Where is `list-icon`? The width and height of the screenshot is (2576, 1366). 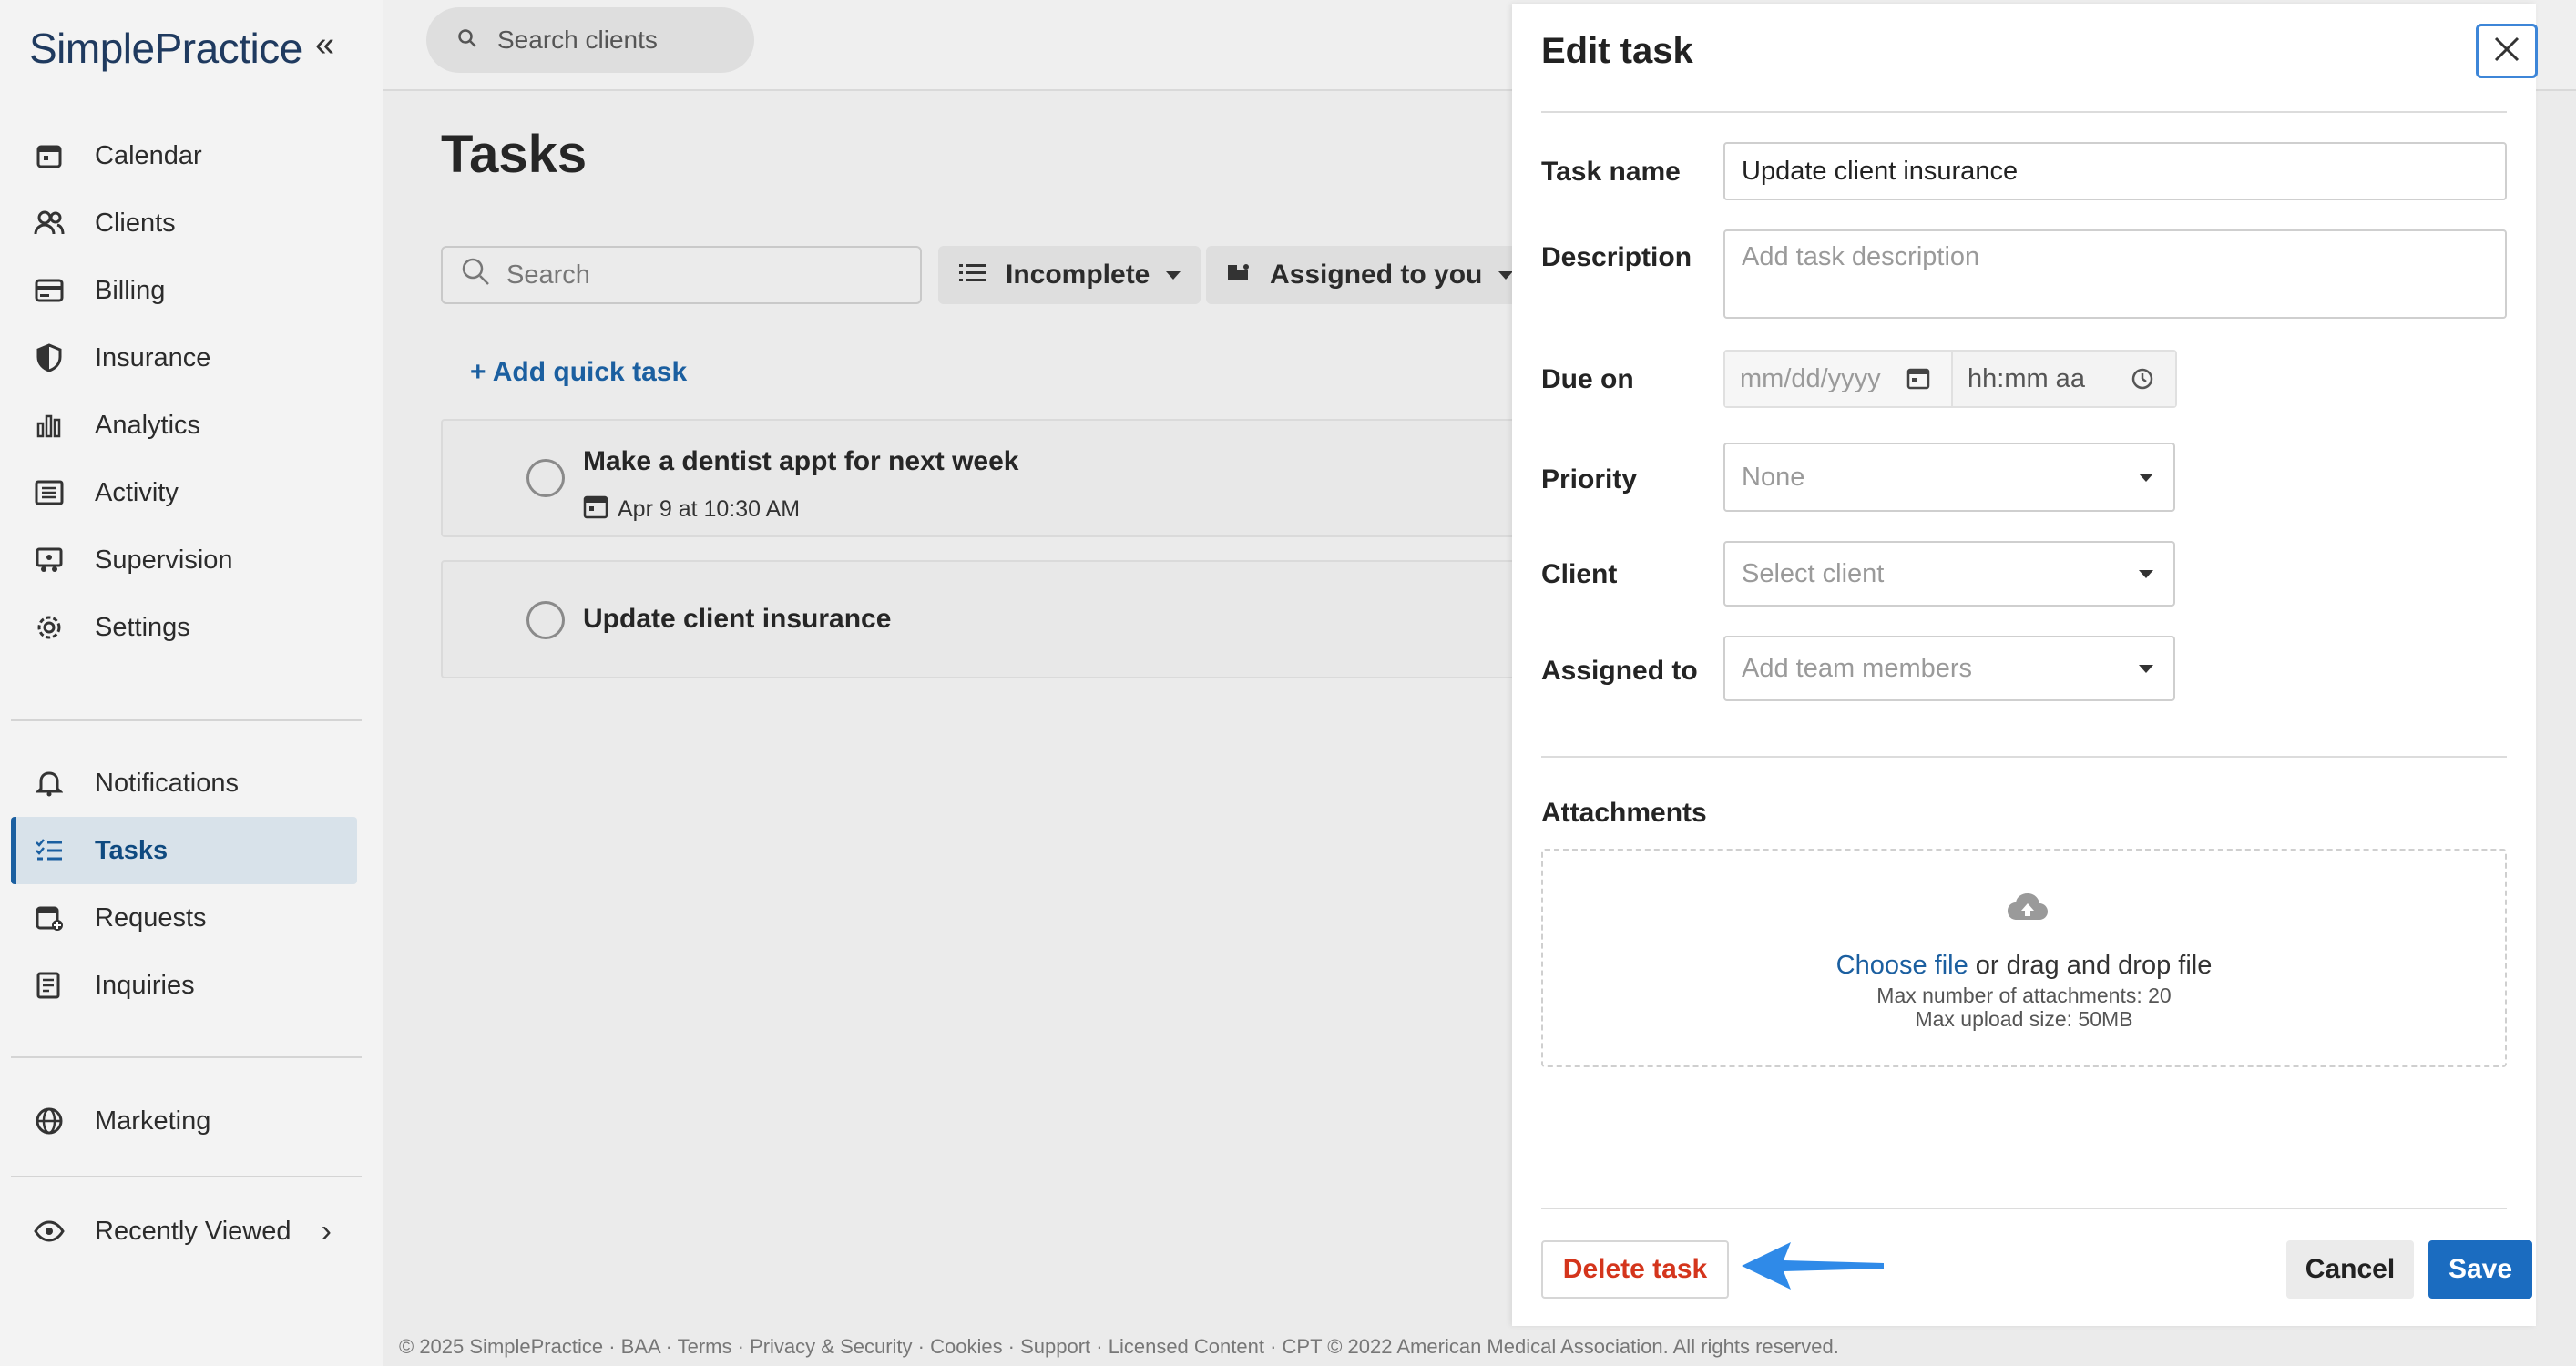
list-icon is located at coordinates (49, 492).